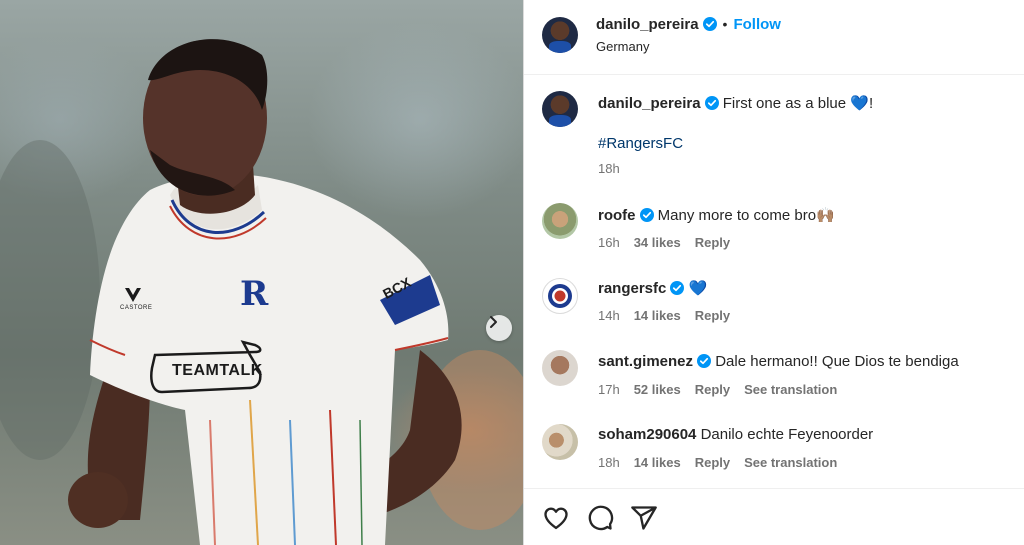  I want to click on comment-username: soham290604, so click(647, 434).